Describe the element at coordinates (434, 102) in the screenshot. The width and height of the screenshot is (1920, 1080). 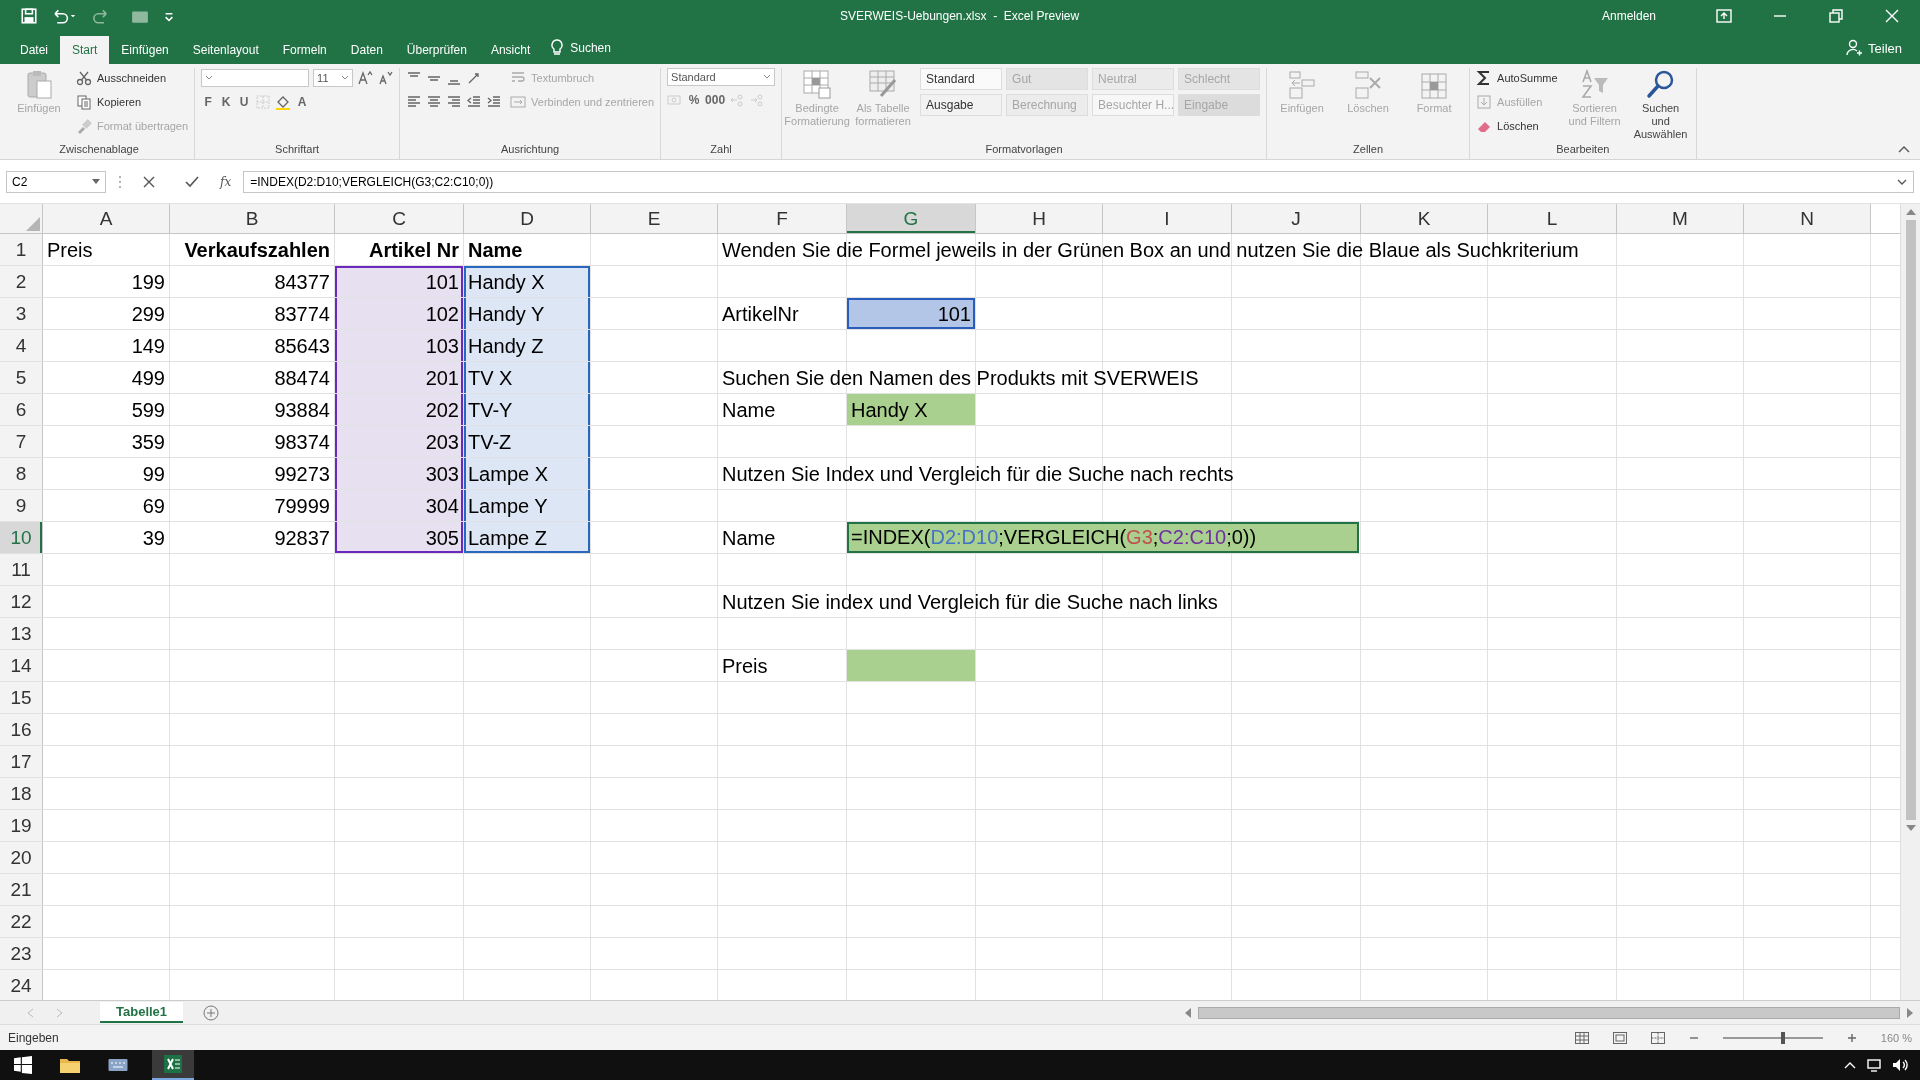
I see `align-center-icon` at that location.